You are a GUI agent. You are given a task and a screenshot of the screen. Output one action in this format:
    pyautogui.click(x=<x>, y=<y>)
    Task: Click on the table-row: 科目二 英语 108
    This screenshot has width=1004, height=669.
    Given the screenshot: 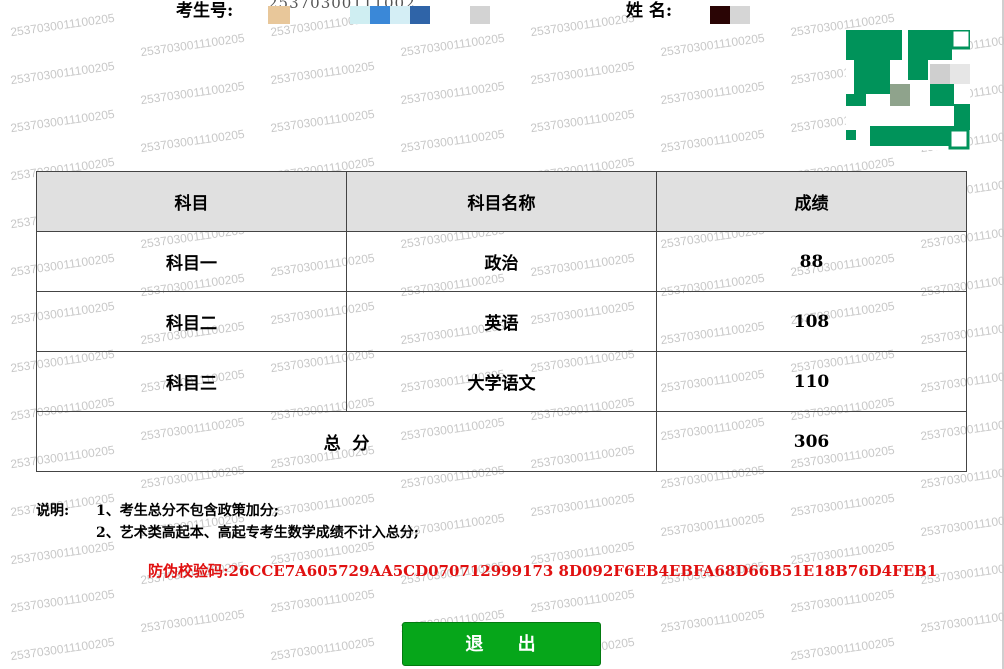 What is the action you would take?
    pyautogui.click(x=501, y=321)
    